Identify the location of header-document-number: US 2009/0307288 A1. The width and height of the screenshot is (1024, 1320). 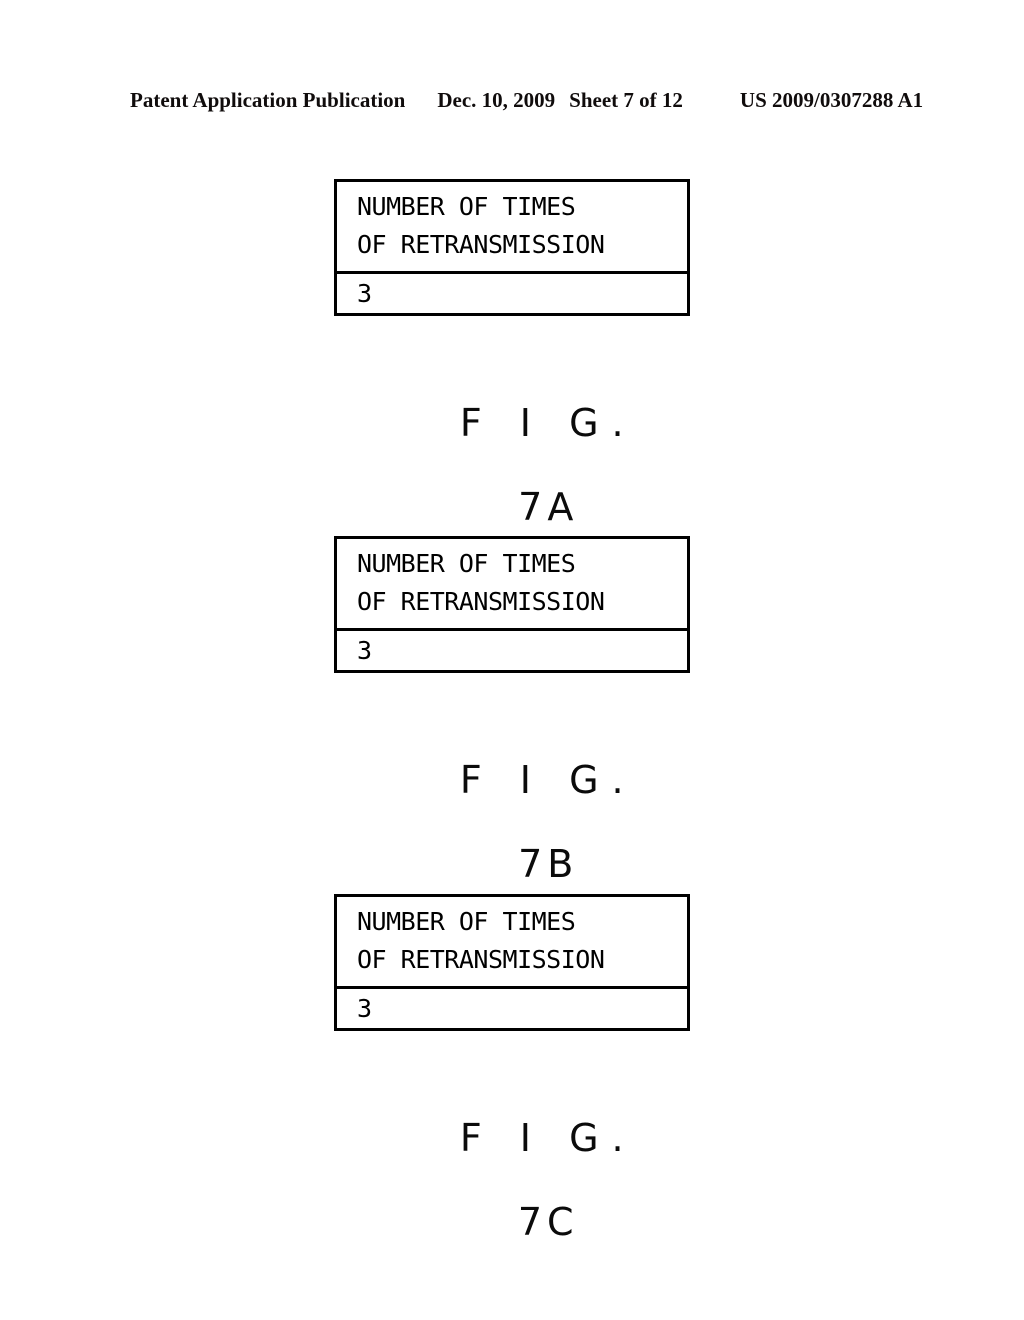
(831, 100).